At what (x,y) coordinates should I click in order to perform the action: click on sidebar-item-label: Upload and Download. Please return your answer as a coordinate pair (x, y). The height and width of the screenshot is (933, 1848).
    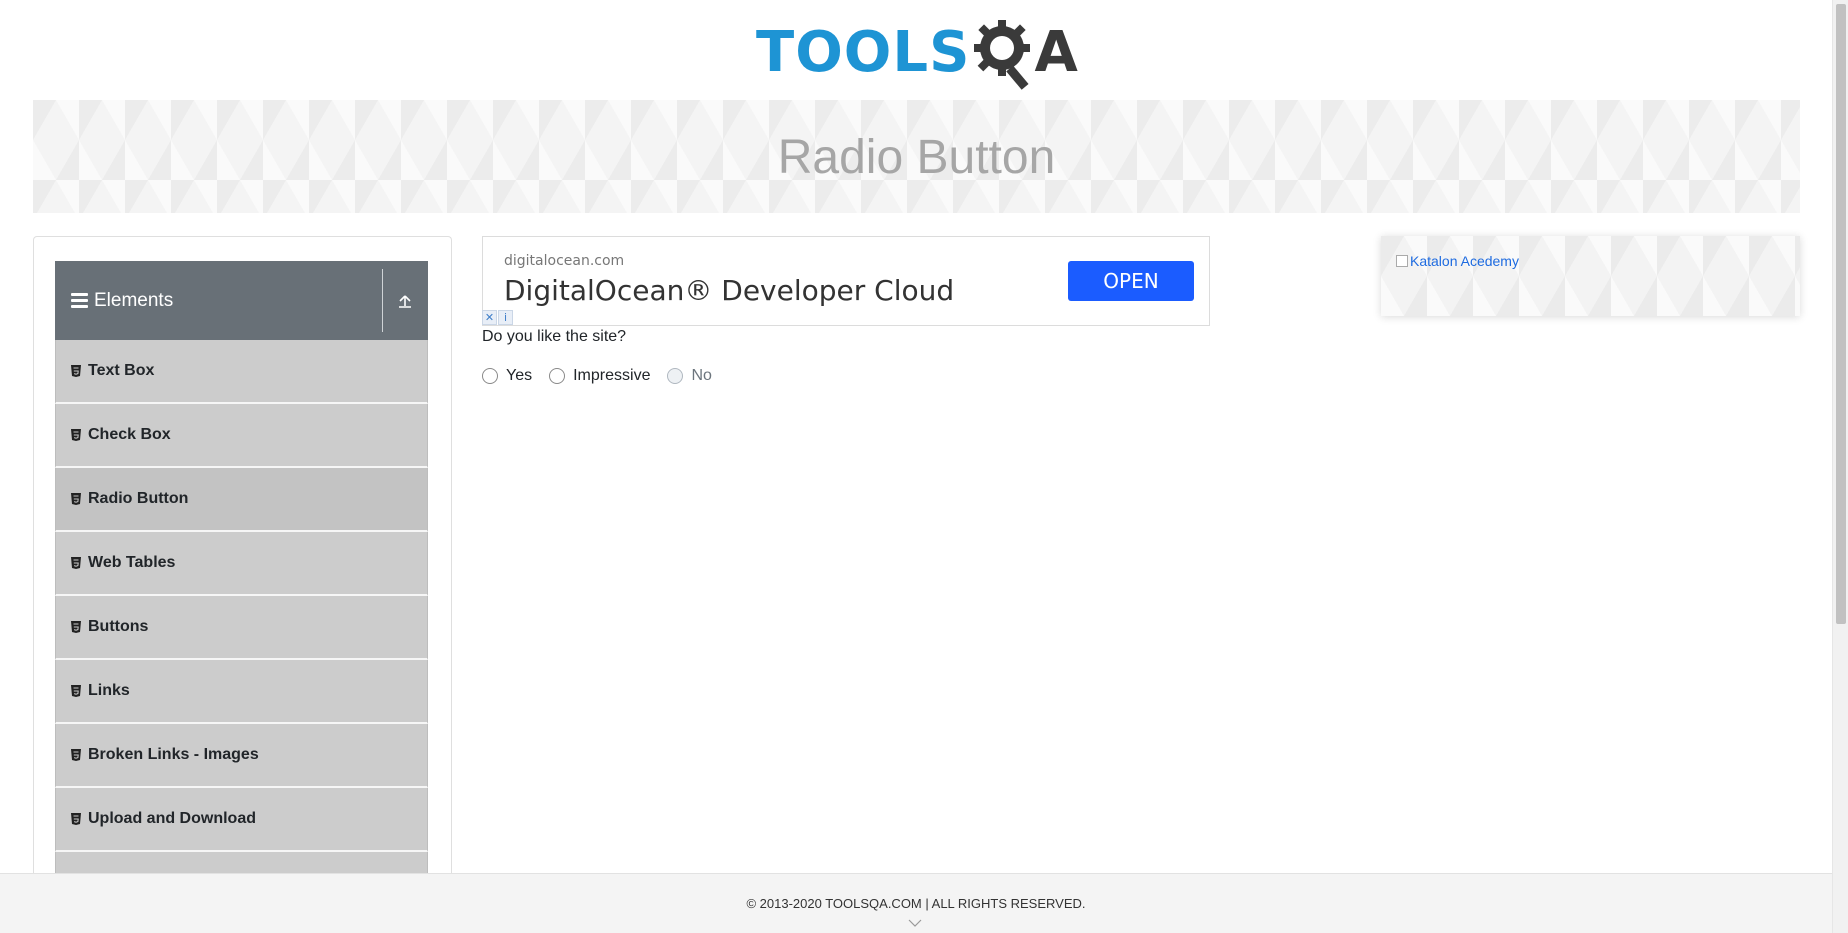
    Looking at the image, I should click on (172, 818).